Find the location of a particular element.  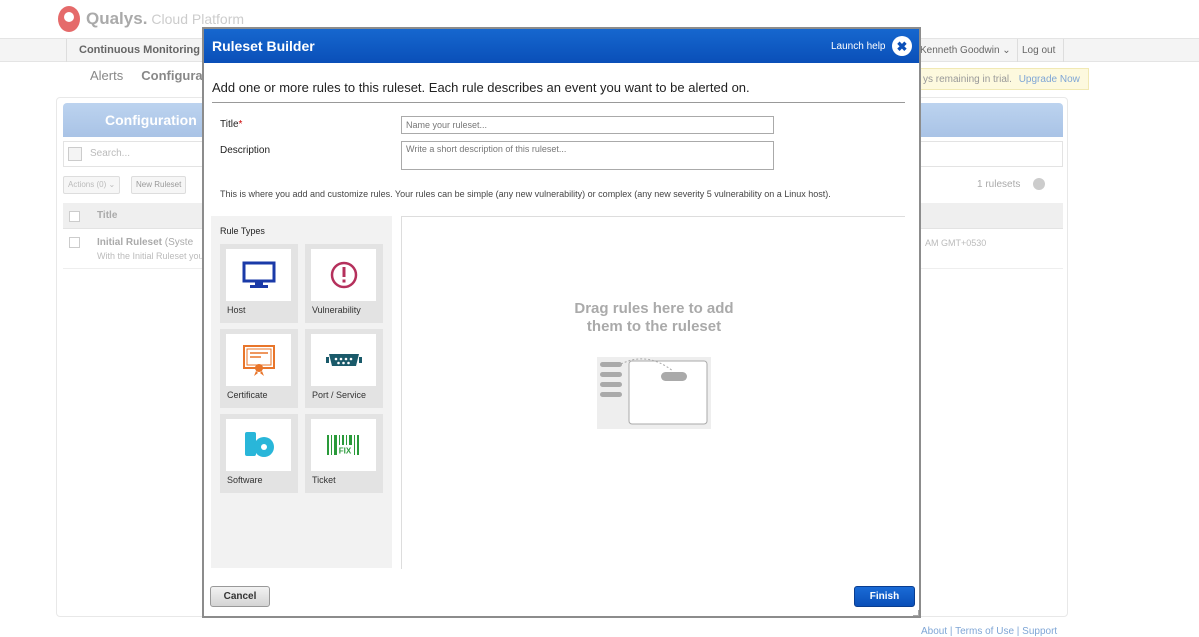

row-title-text: Initial Ruleset is located at coordinates (130, 242).